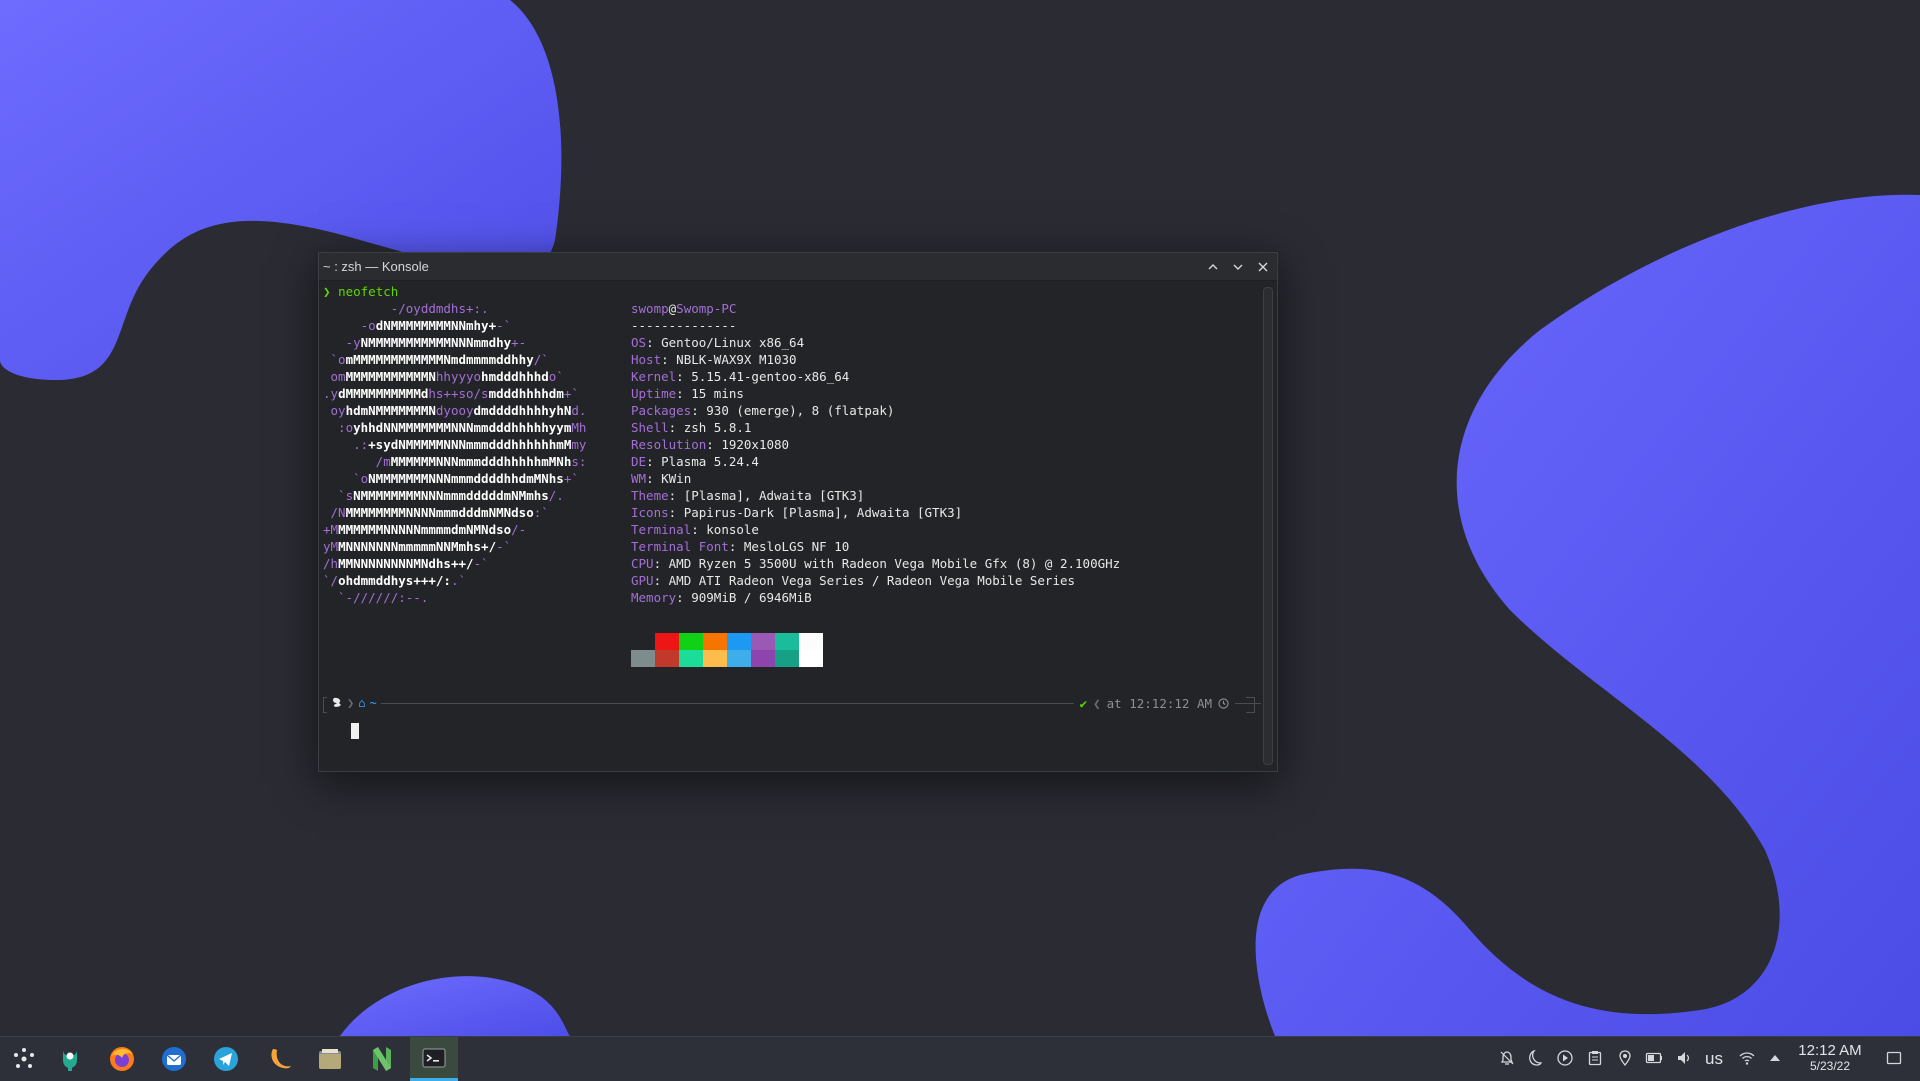 The image size is (1920, 1081). I want to click on chevron-down-icon, so click(1237, 267).